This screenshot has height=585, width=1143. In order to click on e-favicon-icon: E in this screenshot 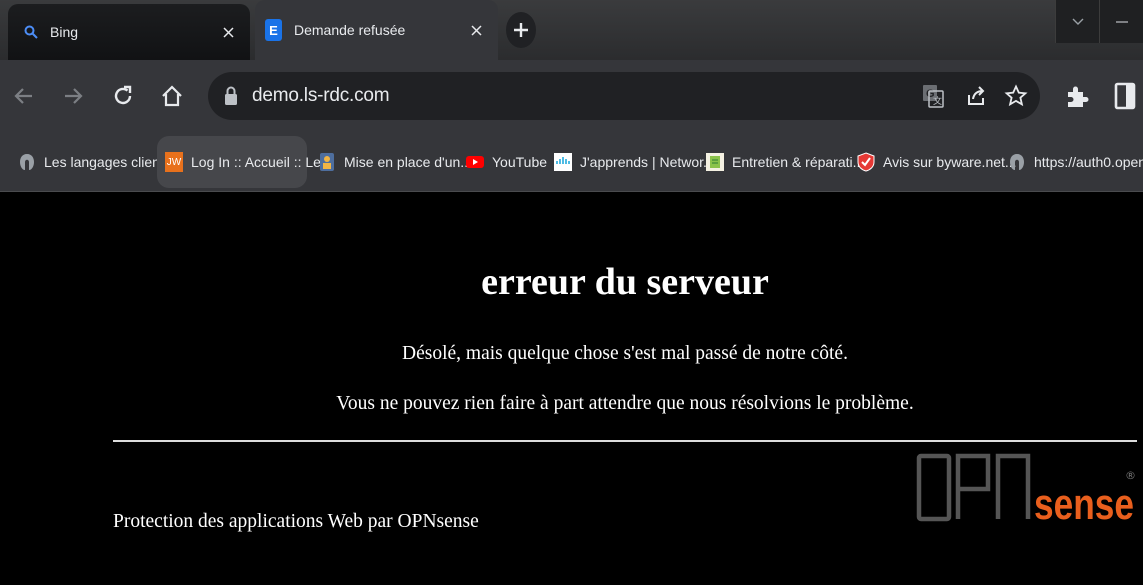, I will do `click(273, 30)`.